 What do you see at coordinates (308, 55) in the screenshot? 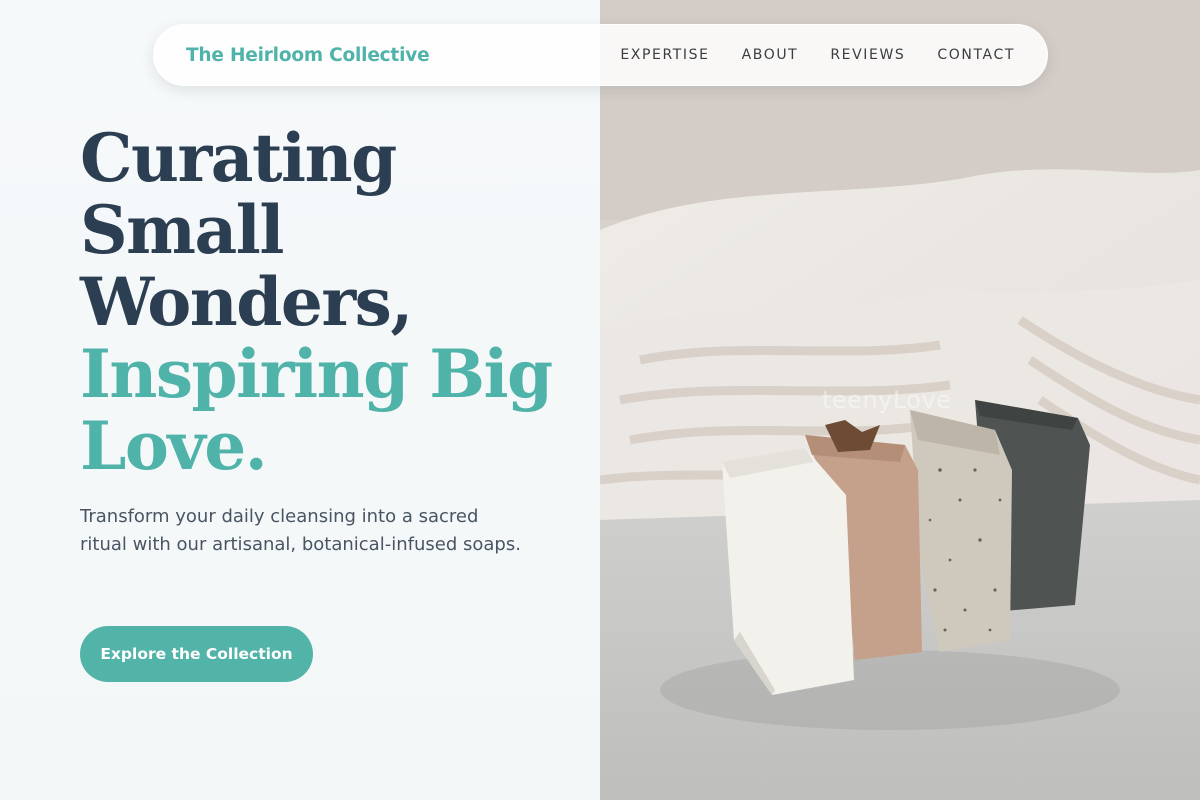
I see `brand-logo: The Heirloom Collective` at bounding box center [308, 55].